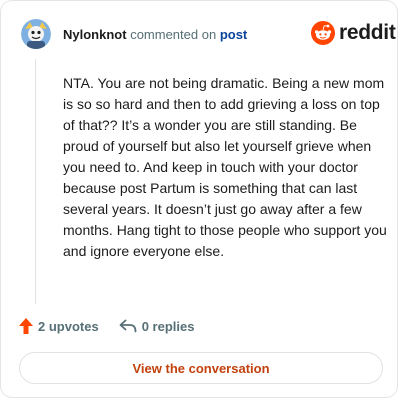  Describe the element at coordinates (68, 326) in the screenshot. I see `upvote-count: 2 upvotes` at that location.